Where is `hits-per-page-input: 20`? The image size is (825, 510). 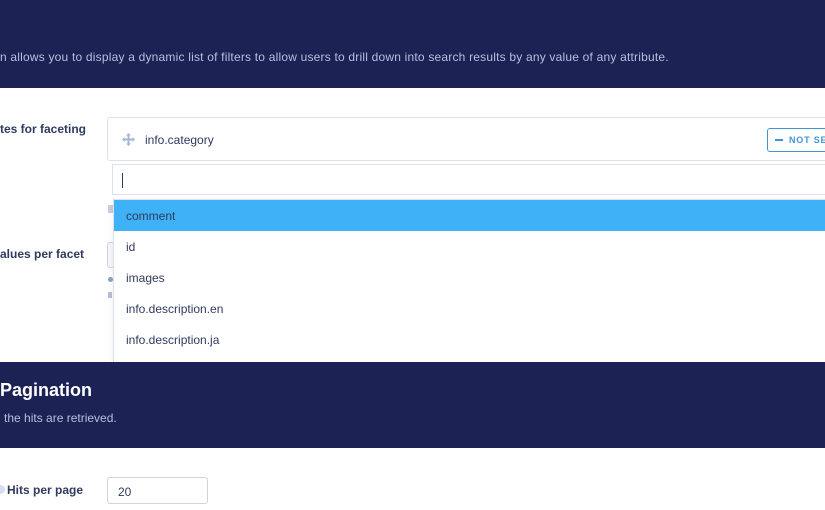
hits-per-page-input: 20 is located at coordinates (157, 490).